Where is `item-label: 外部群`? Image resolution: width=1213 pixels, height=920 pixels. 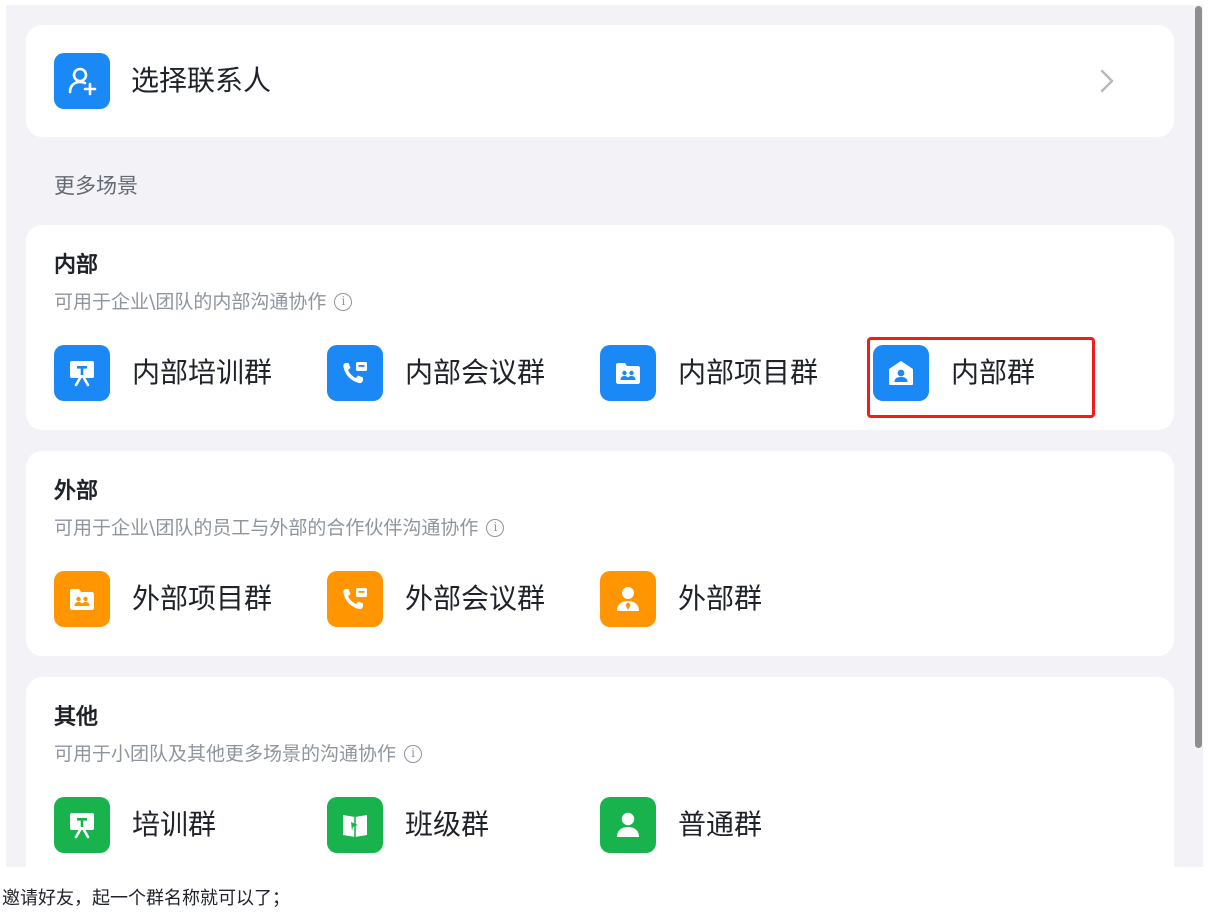
item-label: 外部群 is located at coordinates (720, 598).